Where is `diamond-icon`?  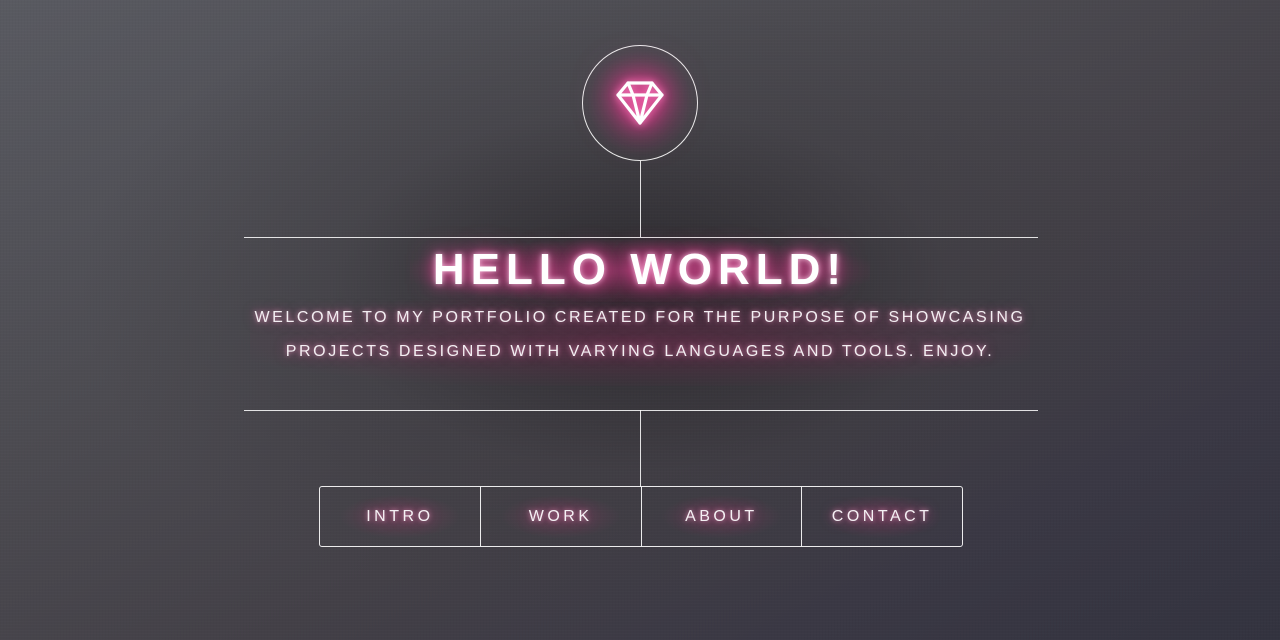
diamond-icon is located at coordinates (640, 103).